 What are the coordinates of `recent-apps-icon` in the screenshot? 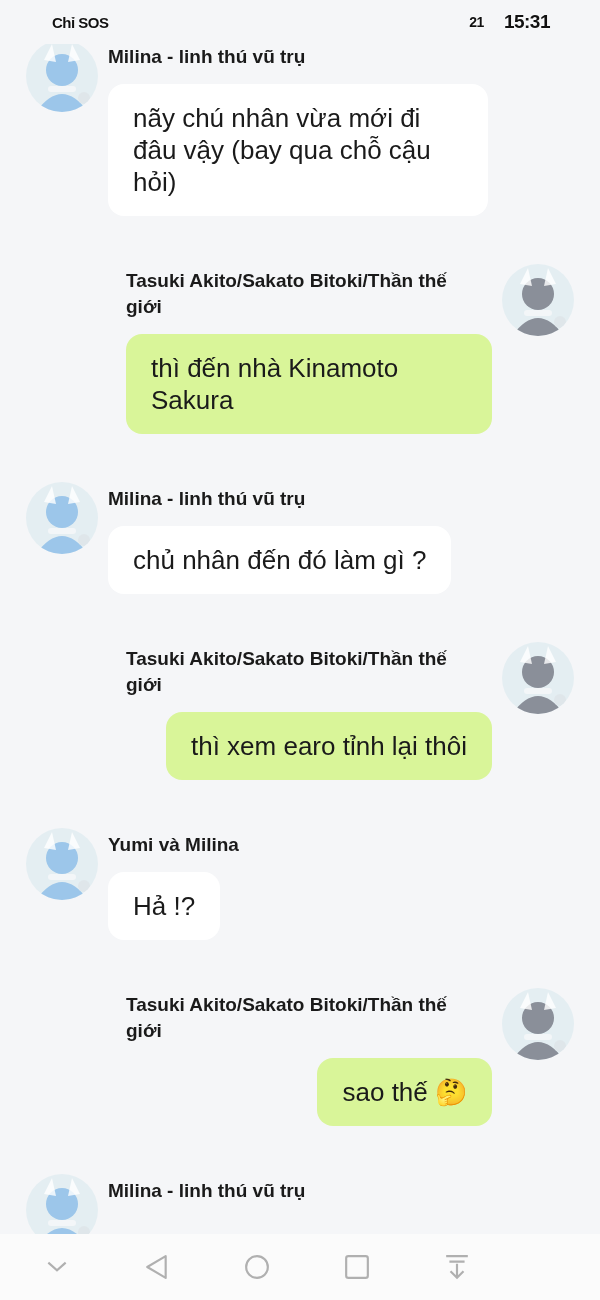 It's located at (357, 1267).